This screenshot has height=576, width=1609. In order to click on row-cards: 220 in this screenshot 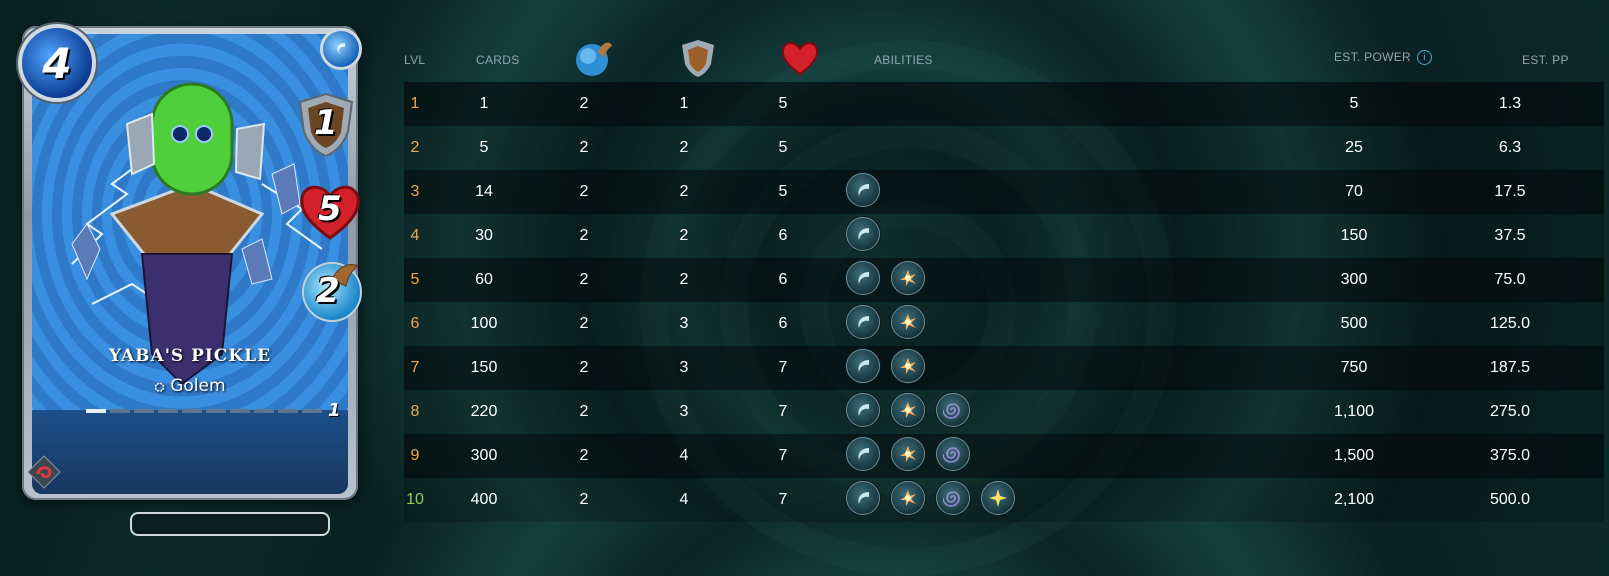, I will do `click(484, 411)`.